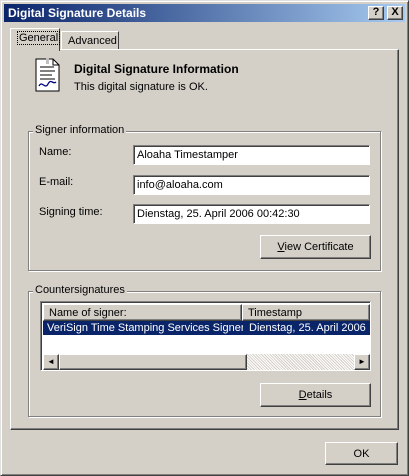 This screenshot has width=409, height=476. I want to click on signer-name-cell: VeriSign Time Stamping Services Signer, so click(145, 328).